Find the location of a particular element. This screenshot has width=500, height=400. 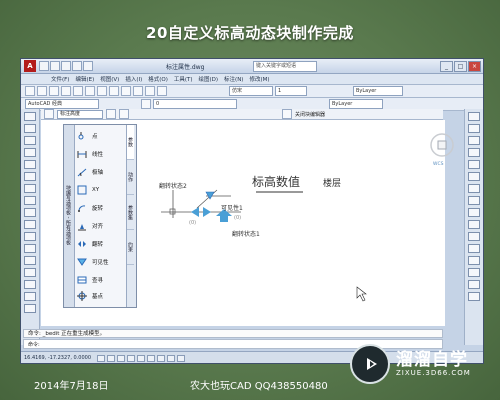

viewcube is located at coordinates (442, 145).